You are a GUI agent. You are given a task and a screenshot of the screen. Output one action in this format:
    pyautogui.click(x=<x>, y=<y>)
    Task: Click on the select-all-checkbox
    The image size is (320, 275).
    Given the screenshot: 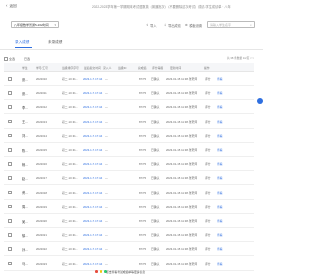 What is the action you would take?
    pyautogui.click(x=6, y=59)
    